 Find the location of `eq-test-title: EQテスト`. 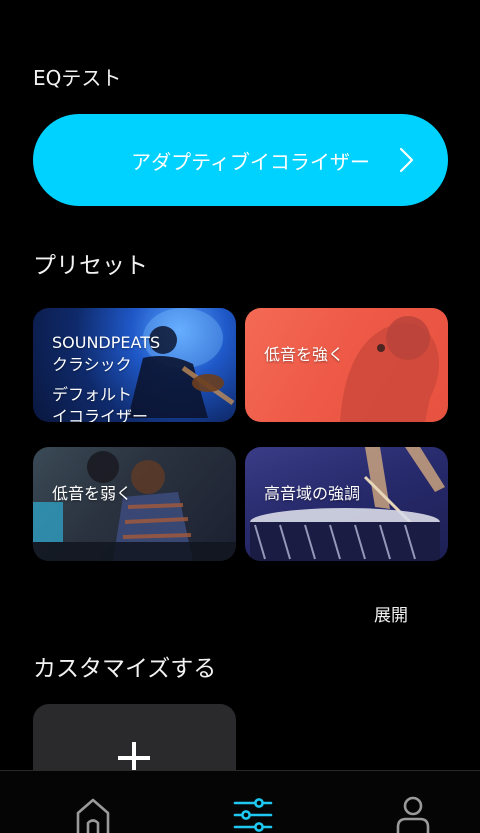

eq-test-title: EQテスト is located at coordinates (77, 78).